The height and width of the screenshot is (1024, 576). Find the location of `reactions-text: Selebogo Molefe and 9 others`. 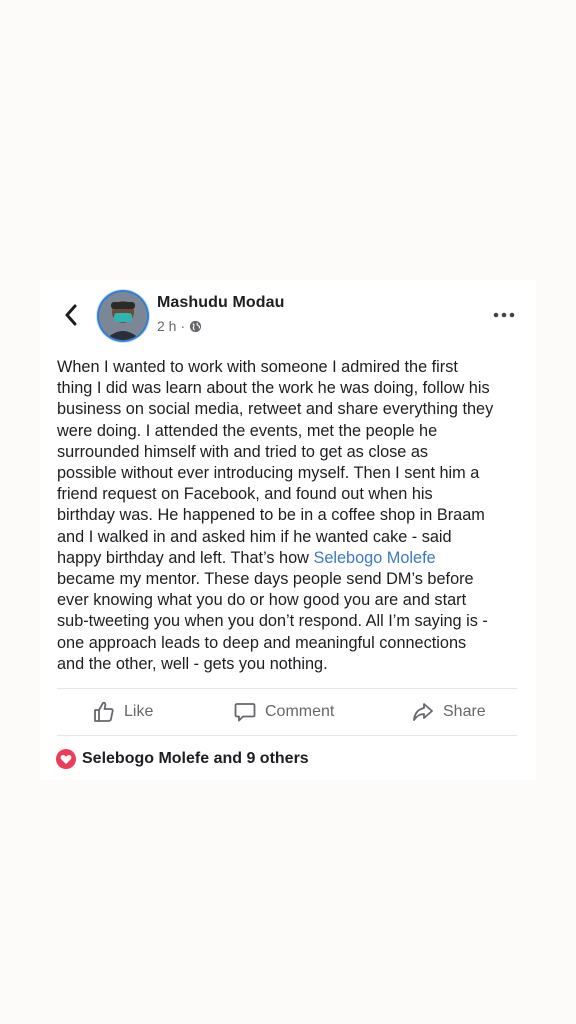

reactions-text: Selebogo Molefe and 9 others is located at coordinates (195, 758).